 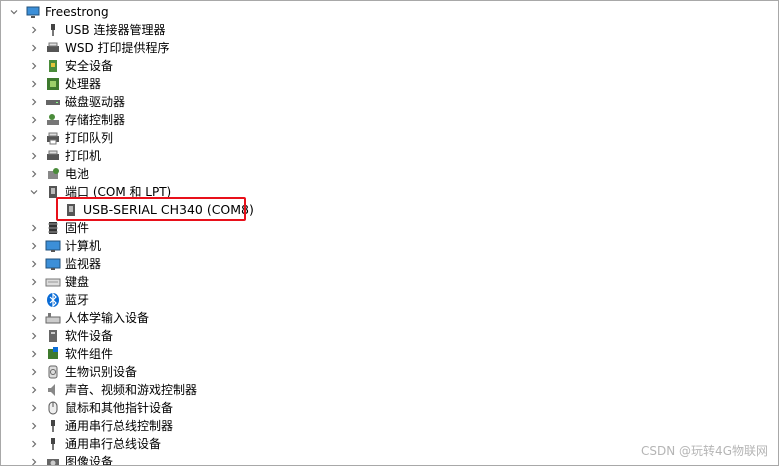 I want to click on tree-item-hid: 人体学输入设备, so click(x=89, y=318).